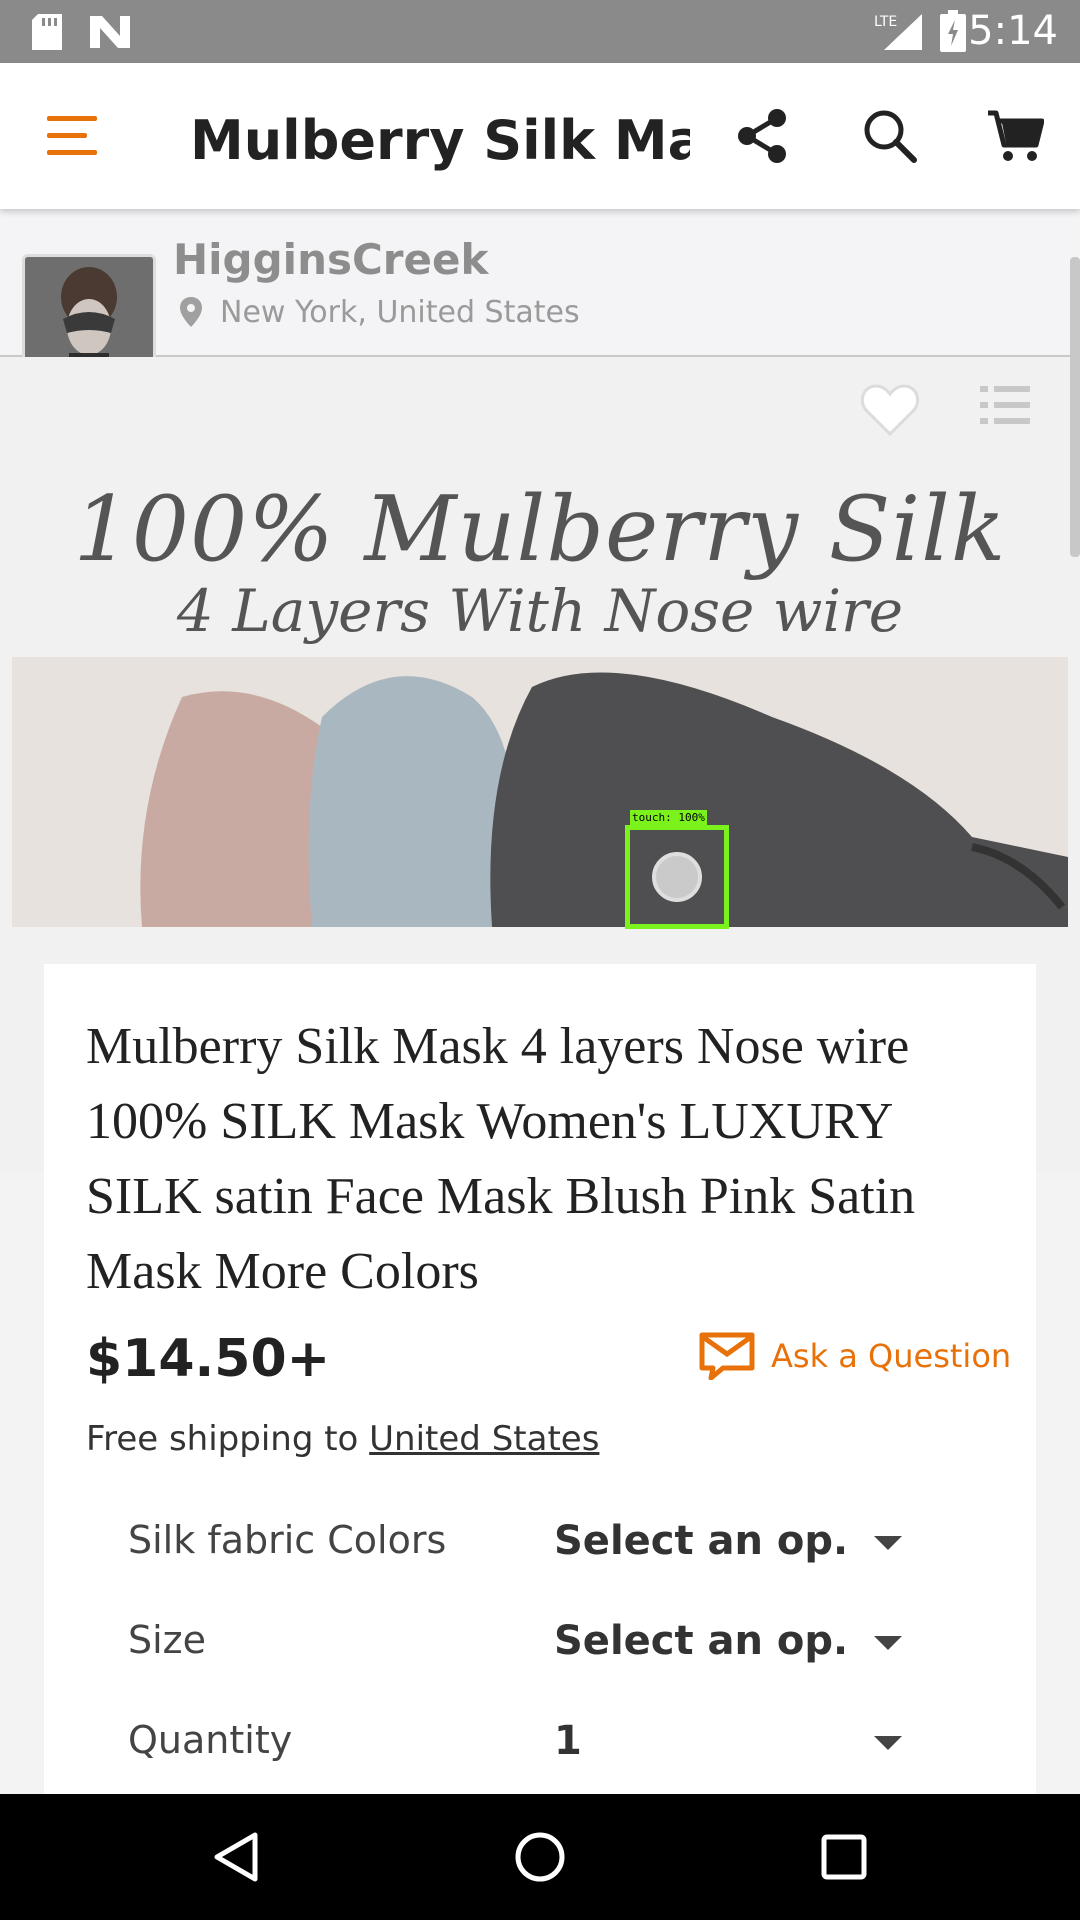  Describe the element at coordinates (222, 1439) in the screenshot. I see `shipping-prefix: Free shipping to` at that location.